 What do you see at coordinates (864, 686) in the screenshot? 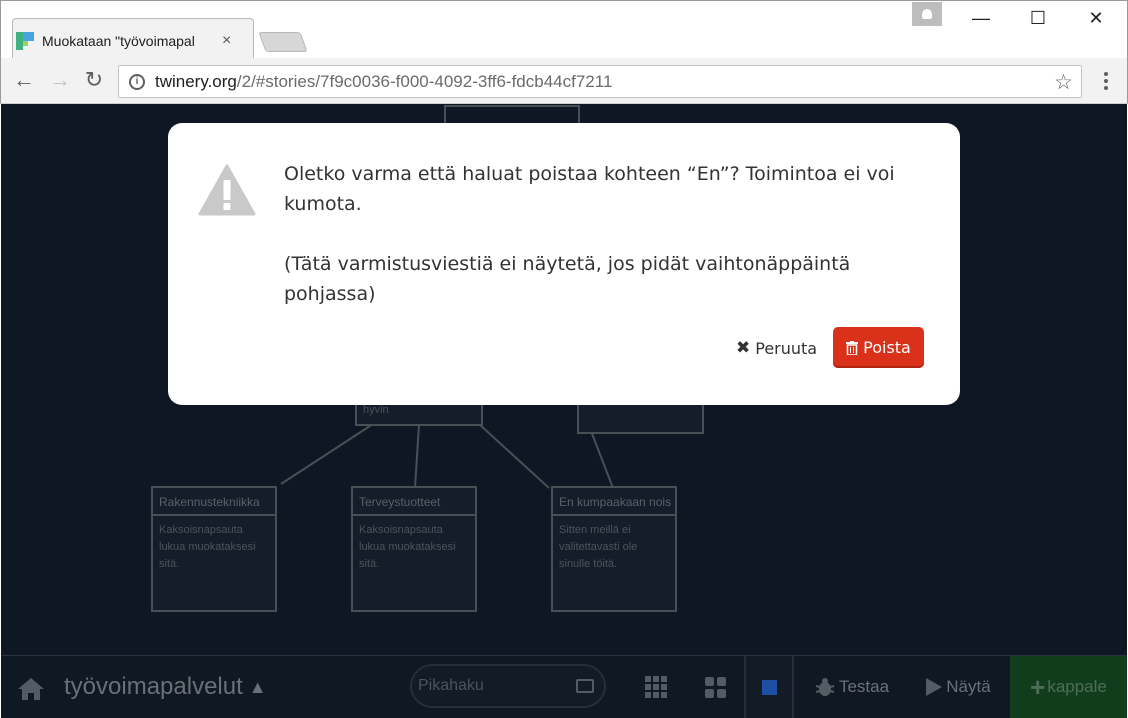
I see `test-label: Testaa` at bounding box center [864, 686].